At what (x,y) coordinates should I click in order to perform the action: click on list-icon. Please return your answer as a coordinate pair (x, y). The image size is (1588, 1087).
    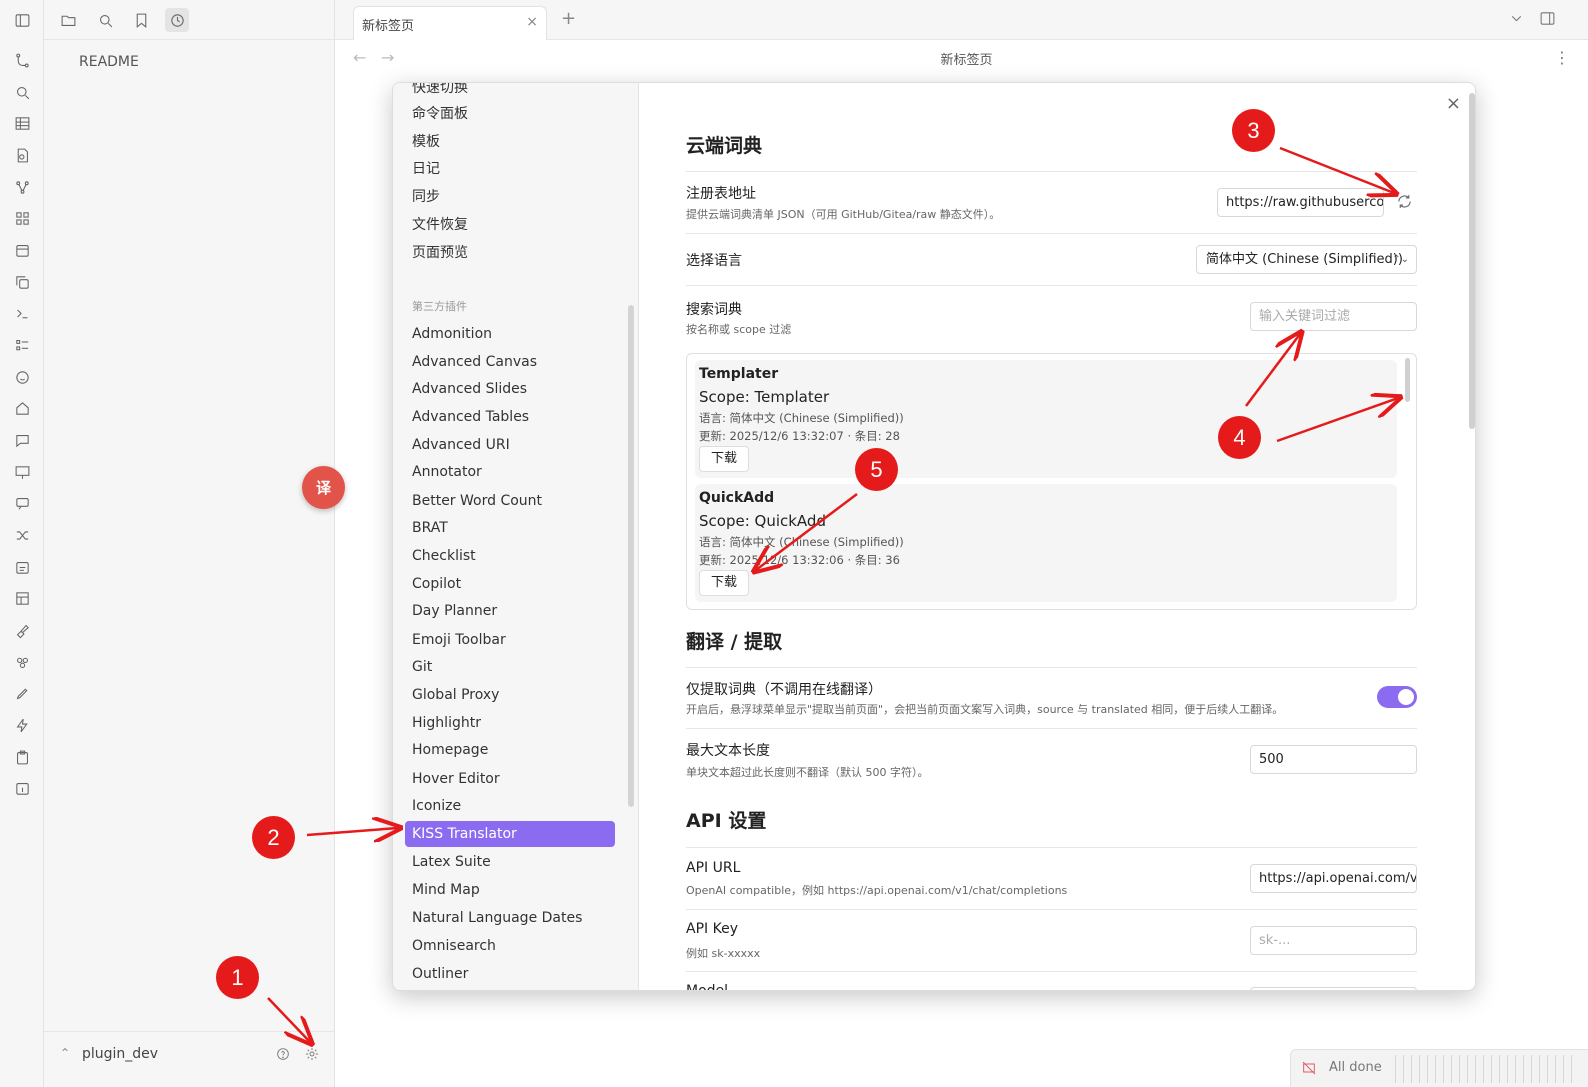
    Looking at the image, I should click on (22, 345).